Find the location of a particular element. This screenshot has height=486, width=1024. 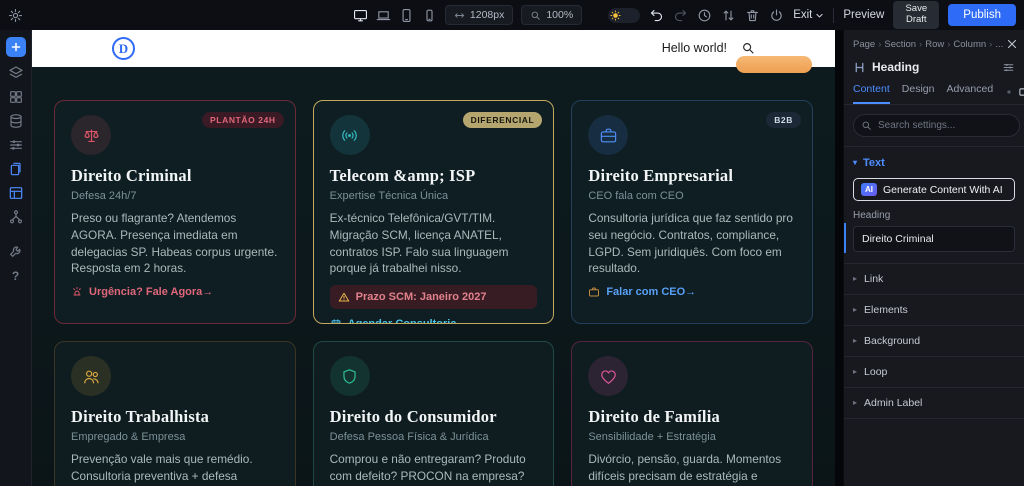

heading-field-row is located at coordinates (934, 242).